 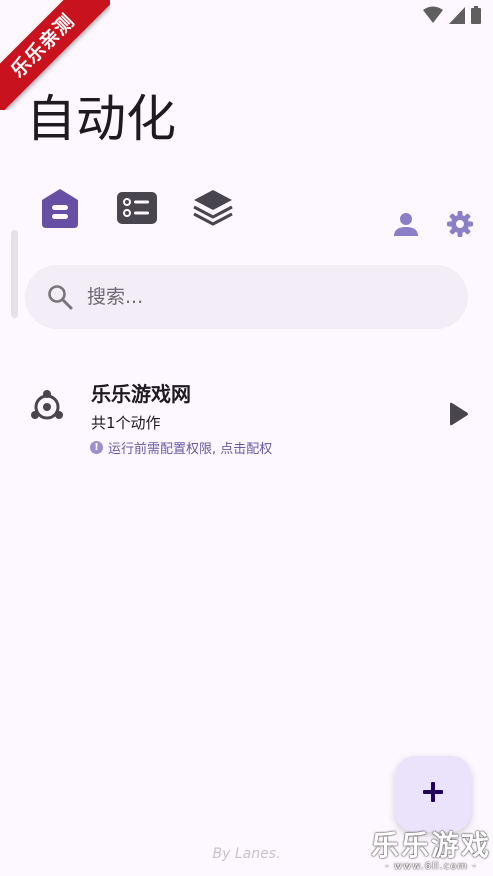 I want to click on play-button, so click(x=458, y=416).